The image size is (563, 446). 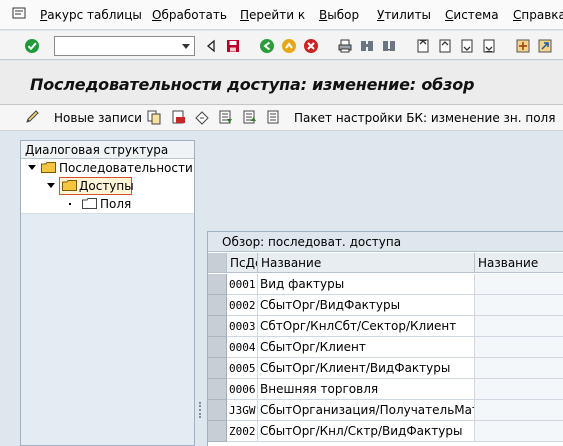 I want to click on cell-code: 0004, so click(x=242, y=347).